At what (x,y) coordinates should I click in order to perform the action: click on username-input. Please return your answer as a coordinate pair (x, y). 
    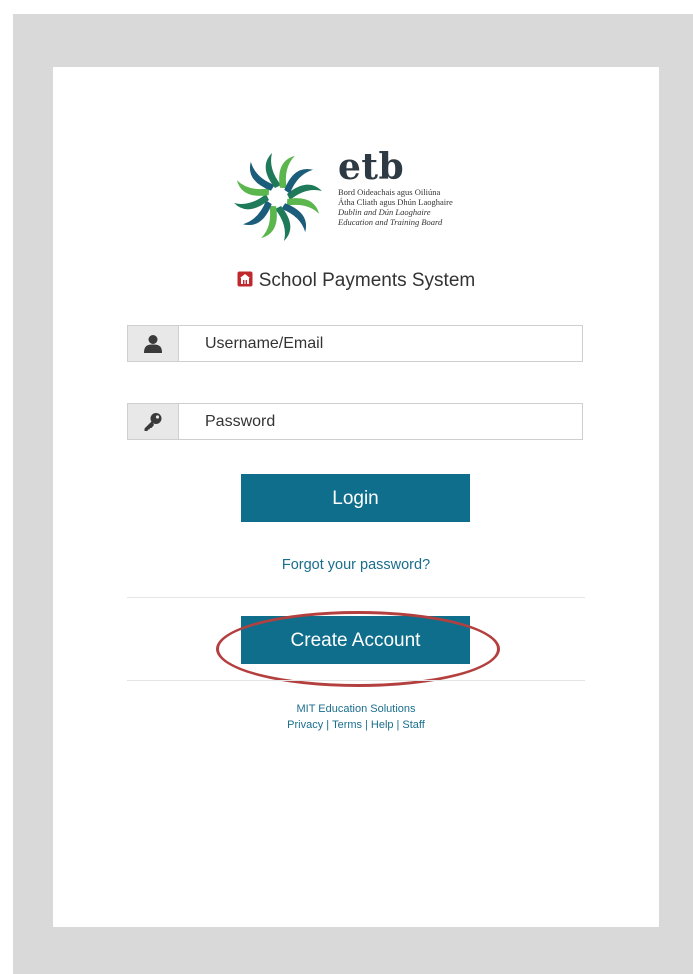
    Looking at the image, I should click on (379, 343).